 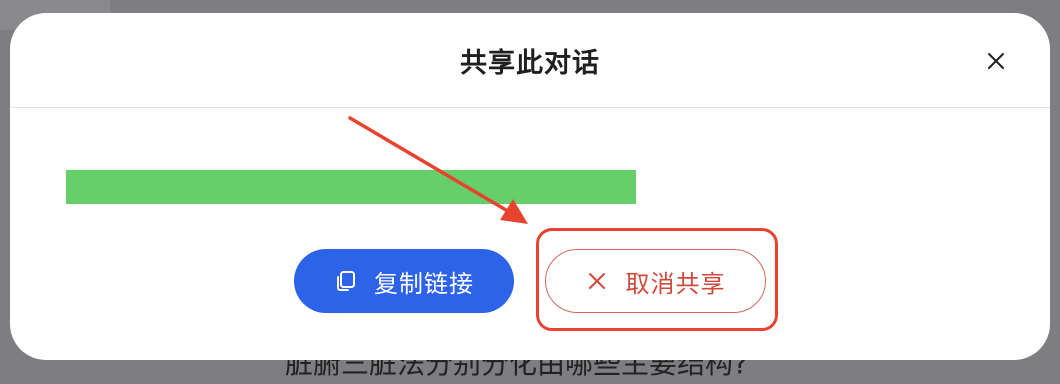 What do you see at coordinates (438, 170) in the screenshot?
I see `annotation-arrow` at bounding box center [438, 170].